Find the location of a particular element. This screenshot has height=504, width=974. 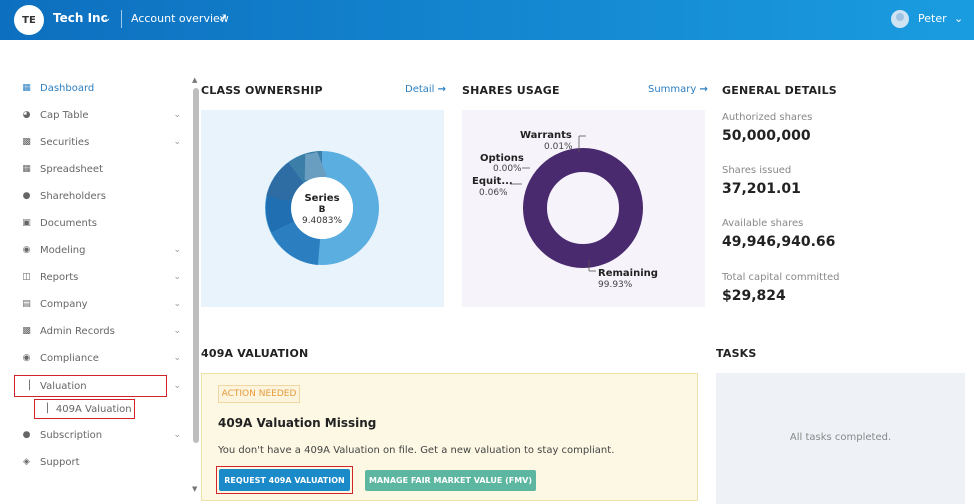

label-remaining: Remaining is located at coordinates (628, 273).